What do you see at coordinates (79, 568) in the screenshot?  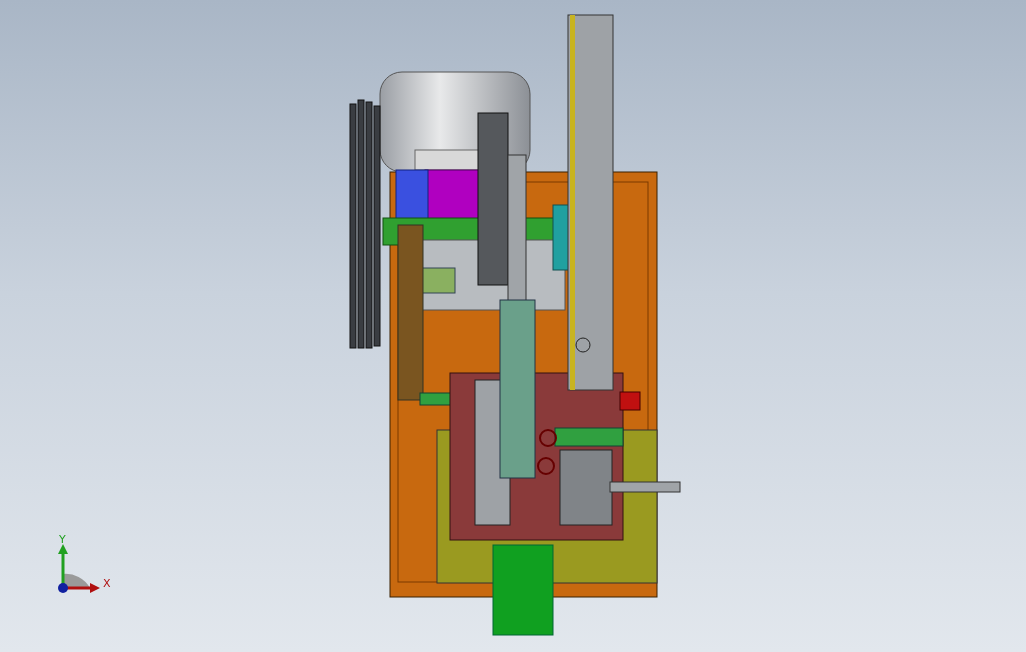 I see `coordinate-triad-icon` at bounding box center [79, 568].